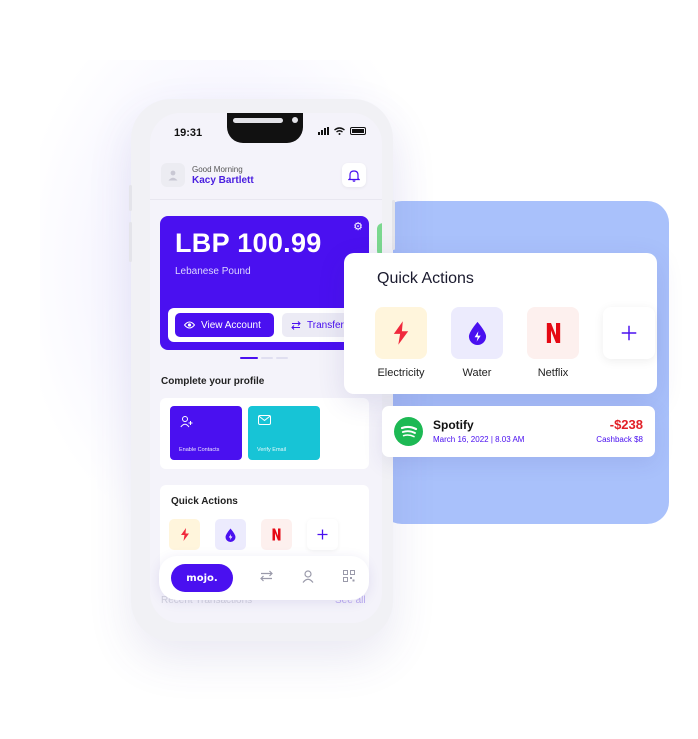 This screenshot has height=739, width=698. Describe the element at coordinates (358, 131) in the screenshot. I see `battery-icon` at that location.